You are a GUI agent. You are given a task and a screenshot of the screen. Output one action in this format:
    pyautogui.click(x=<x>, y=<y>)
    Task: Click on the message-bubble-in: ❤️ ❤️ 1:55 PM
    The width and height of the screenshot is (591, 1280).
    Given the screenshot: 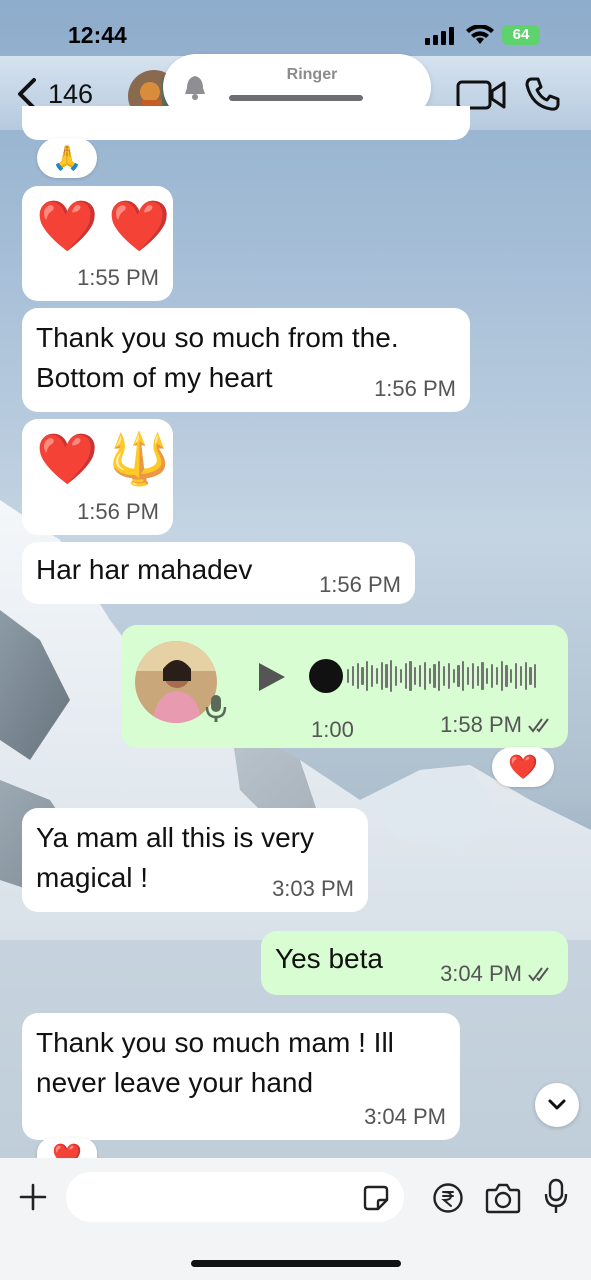 What is the action you would take?
    pyautogui.click(x=97, y=243)
    